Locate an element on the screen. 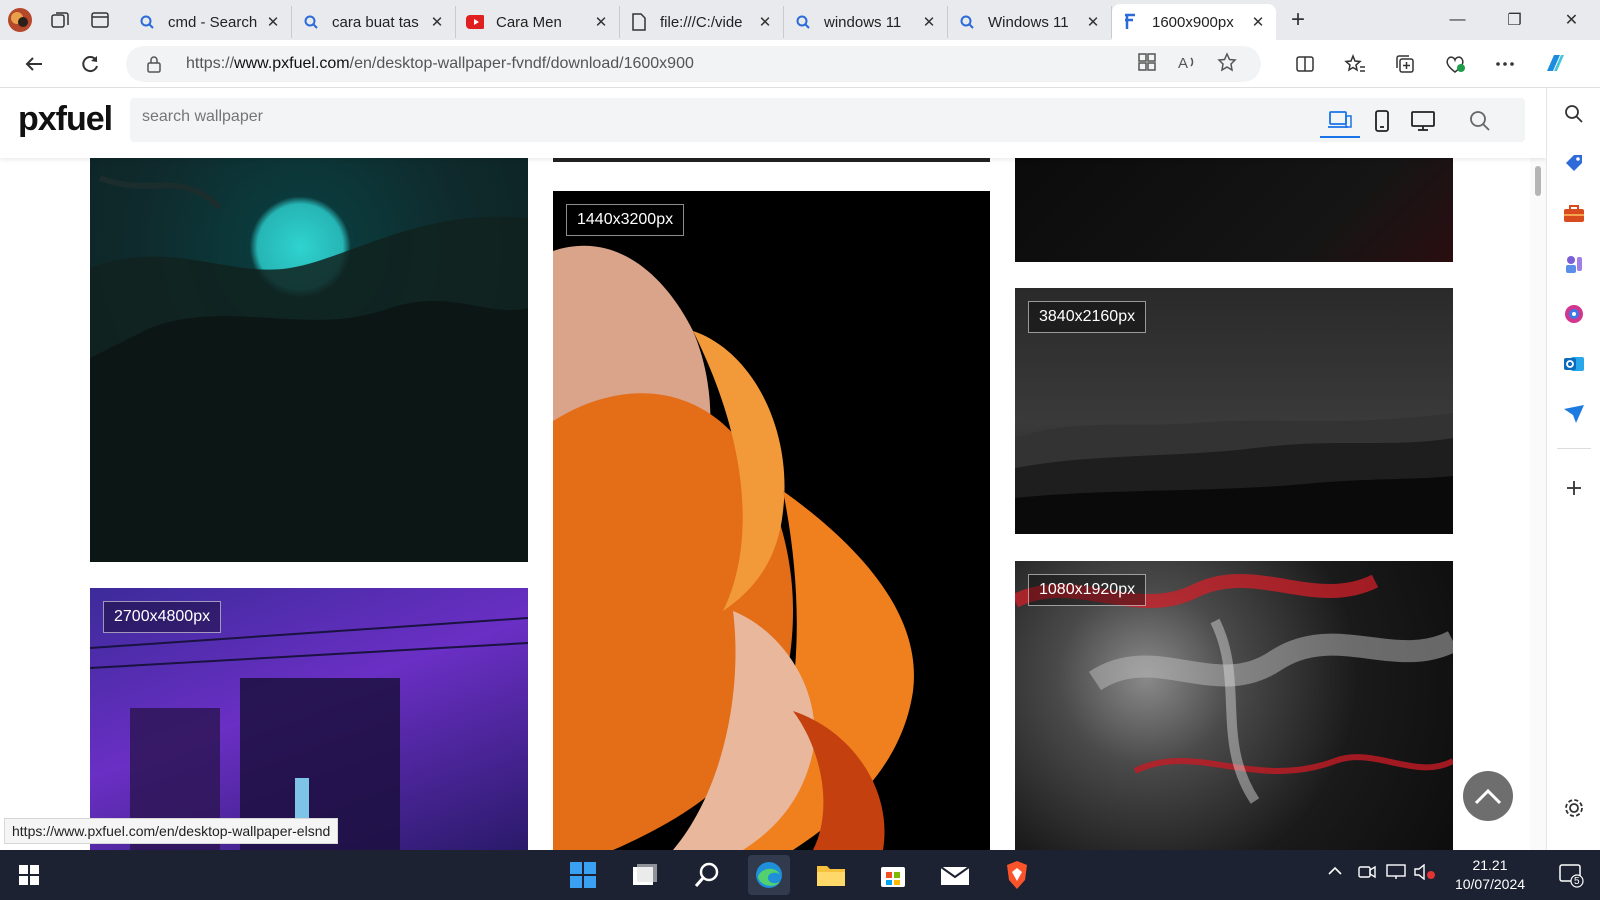 The image size is (1600, 900). favorites-icon is located at coordinates (1355, 64).